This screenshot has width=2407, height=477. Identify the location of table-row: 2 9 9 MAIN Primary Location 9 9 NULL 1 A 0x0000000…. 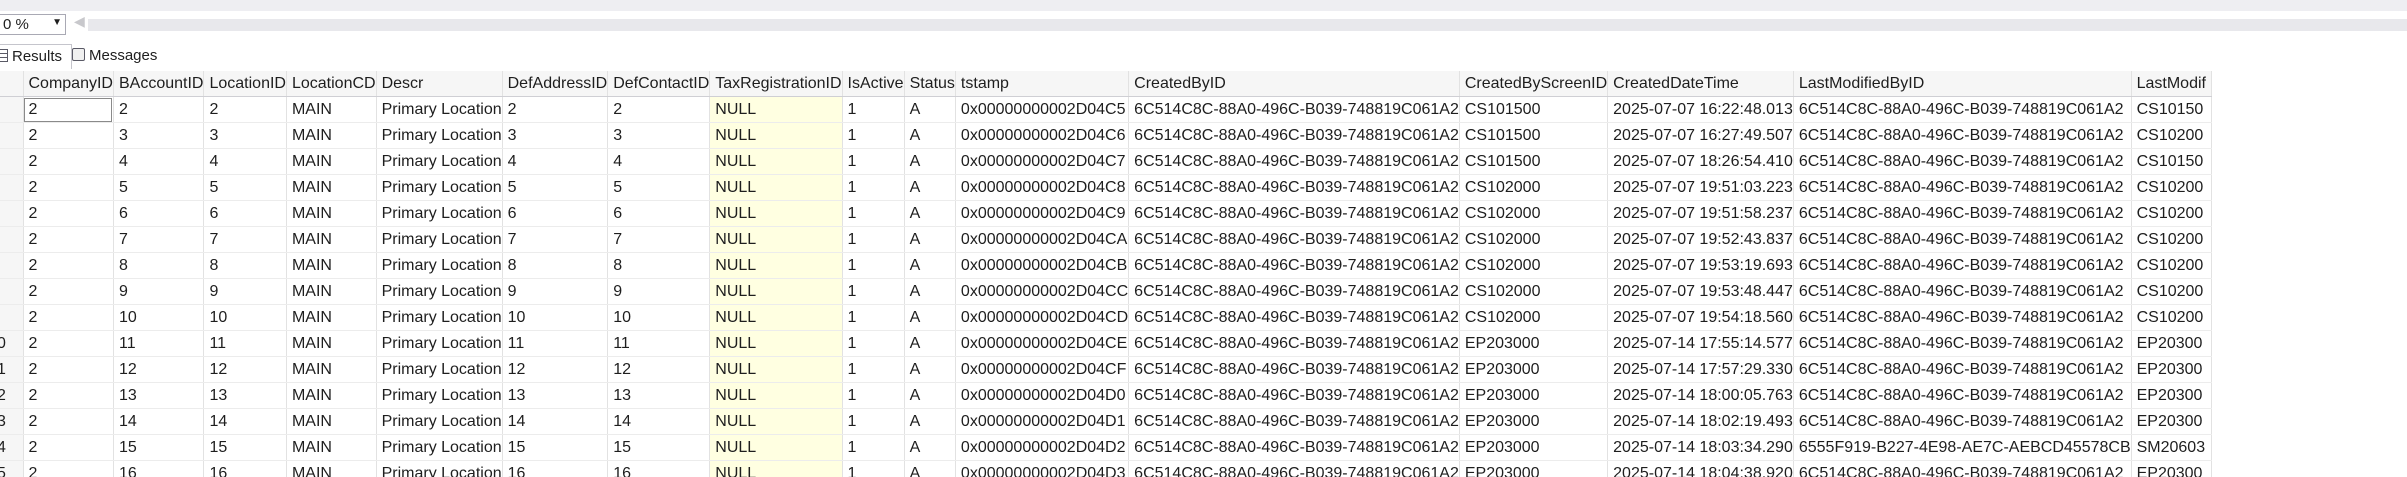
(1106, 291).